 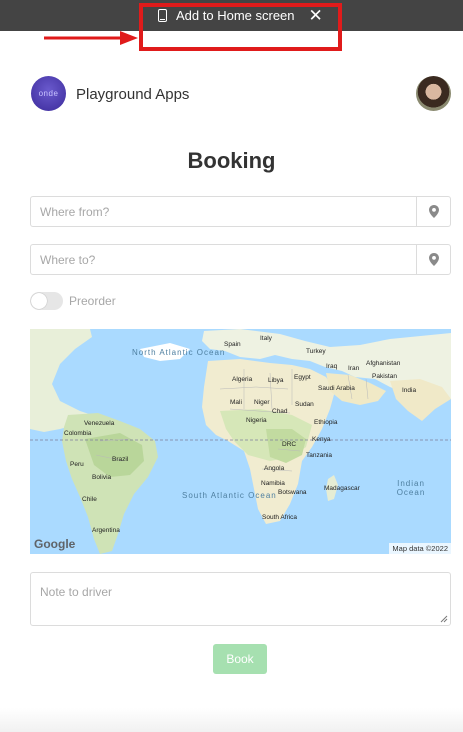 I want to click on country-label: Chile, so click(x=89, y=499).